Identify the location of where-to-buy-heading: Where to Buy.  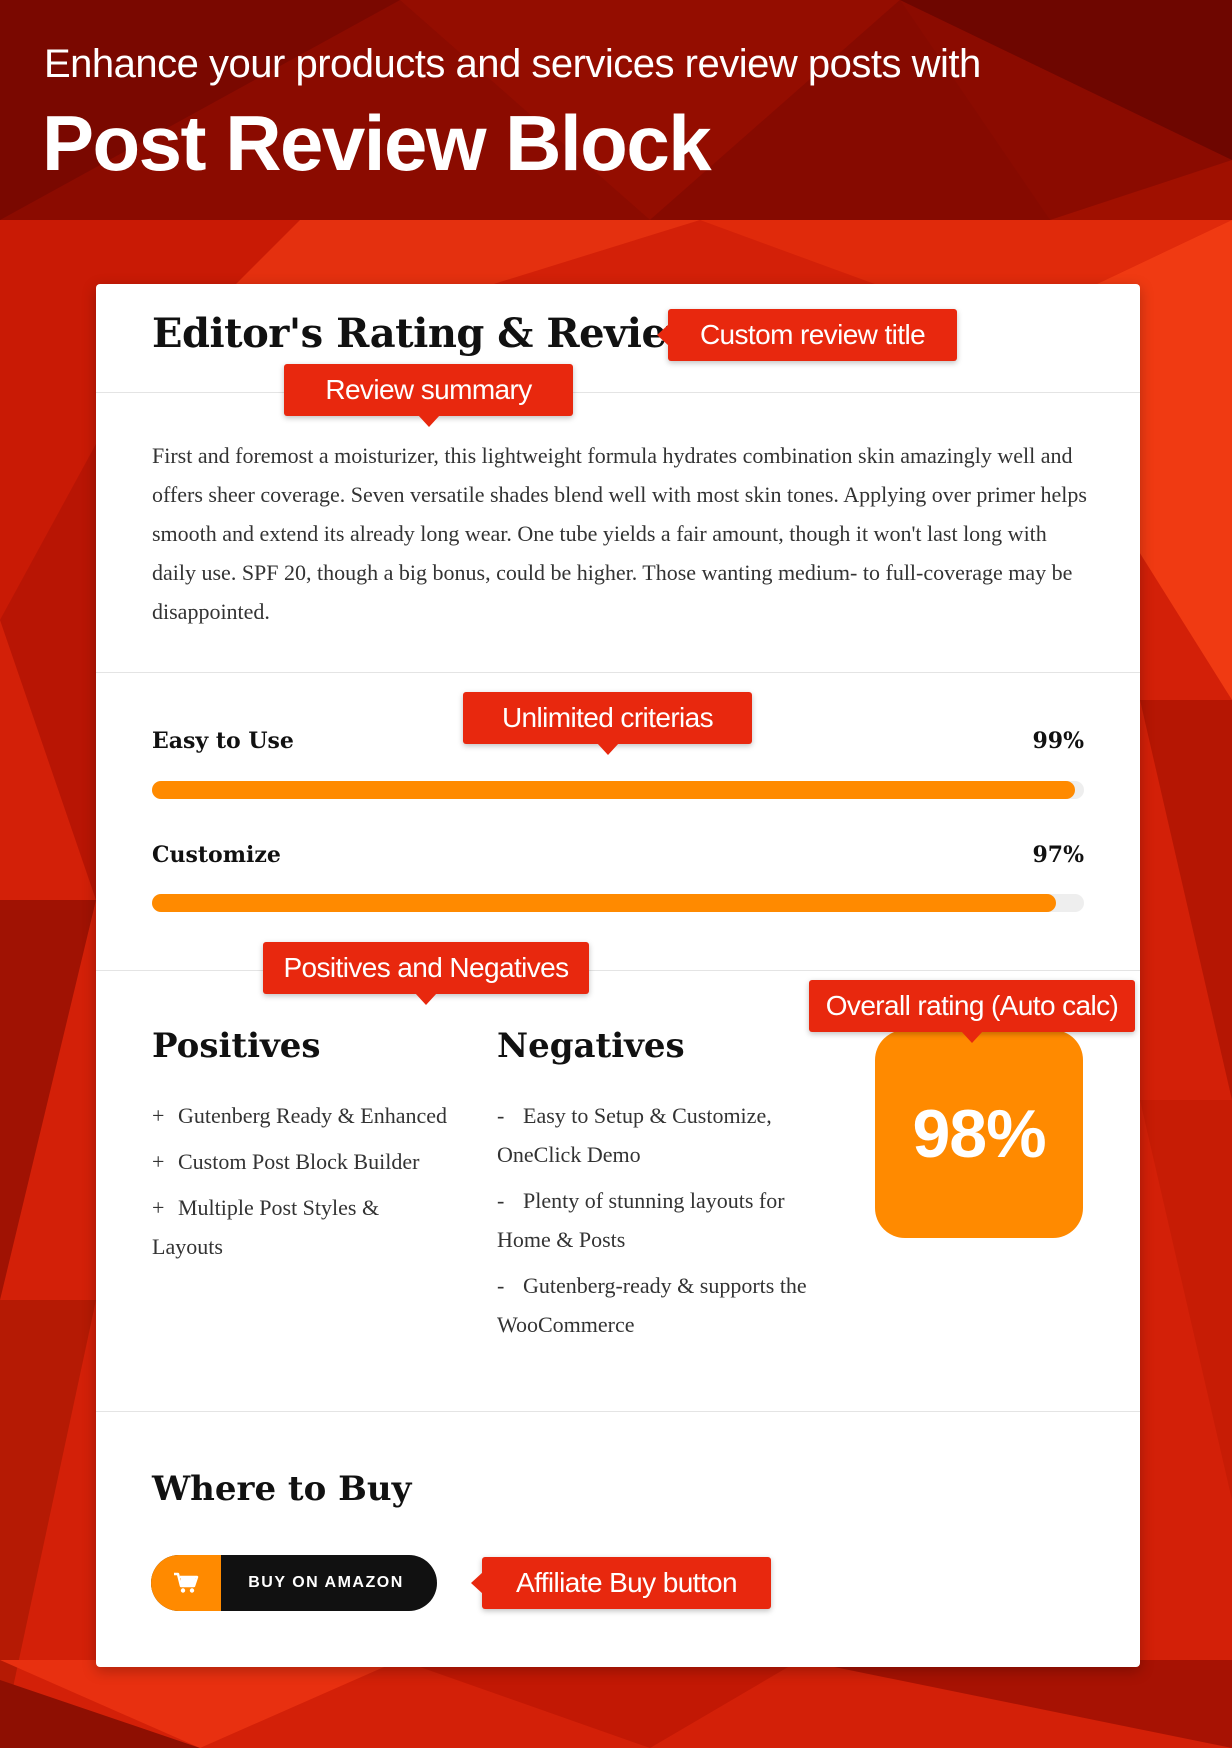
(282, 1489).